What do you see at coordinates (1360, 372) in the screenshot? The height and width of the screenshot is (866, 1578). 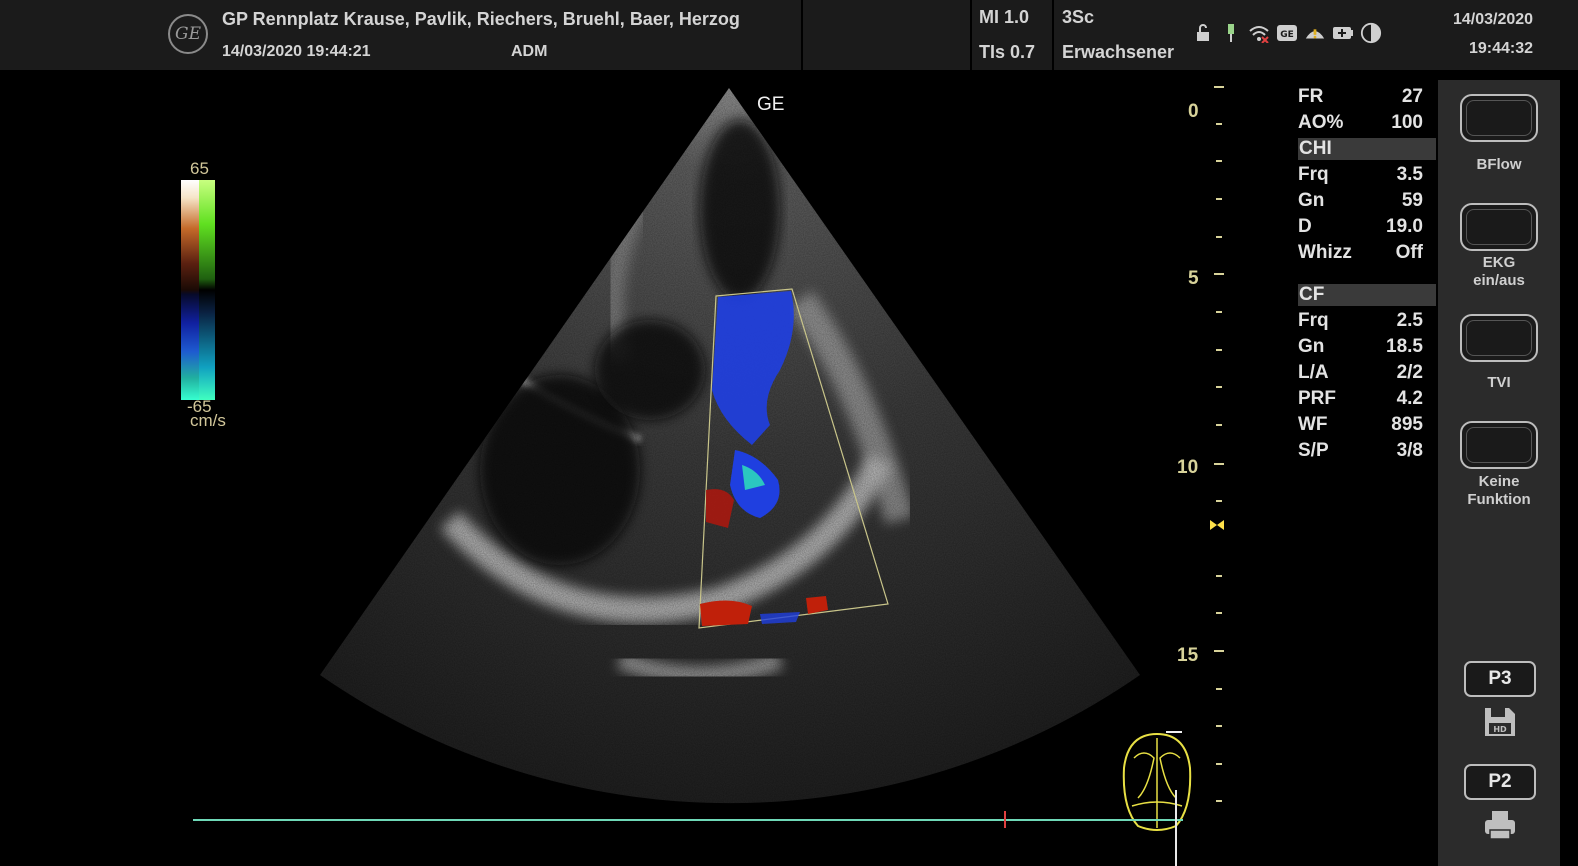 I see `param-row: L/A 2/2` at bounding box center [1360, 372].